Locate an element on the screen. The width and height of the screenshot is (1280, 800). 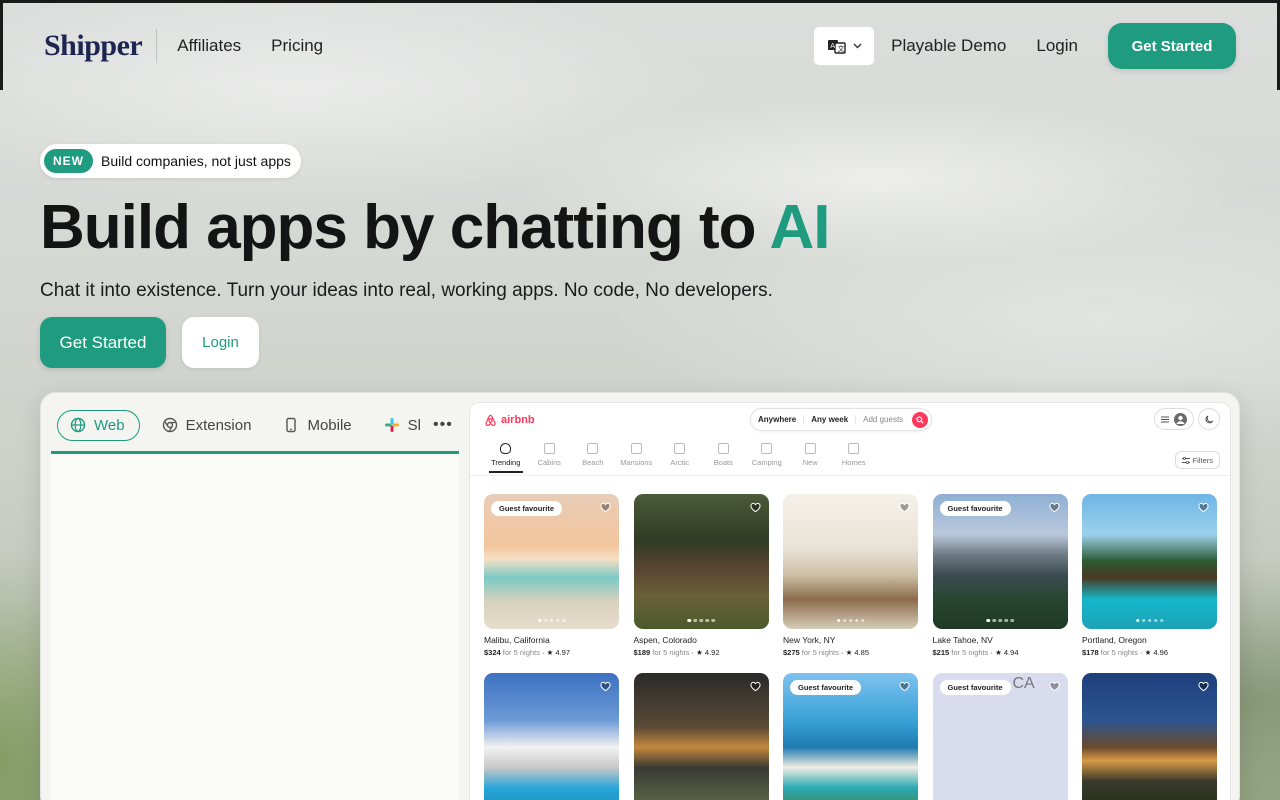
avatar-icon is located at coordinates (1181, 419).